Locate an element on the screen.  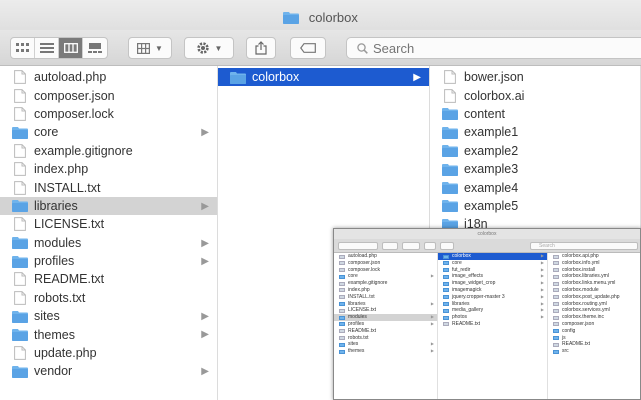
list-item: colorbox.ai is located at coordinates (535, 95).